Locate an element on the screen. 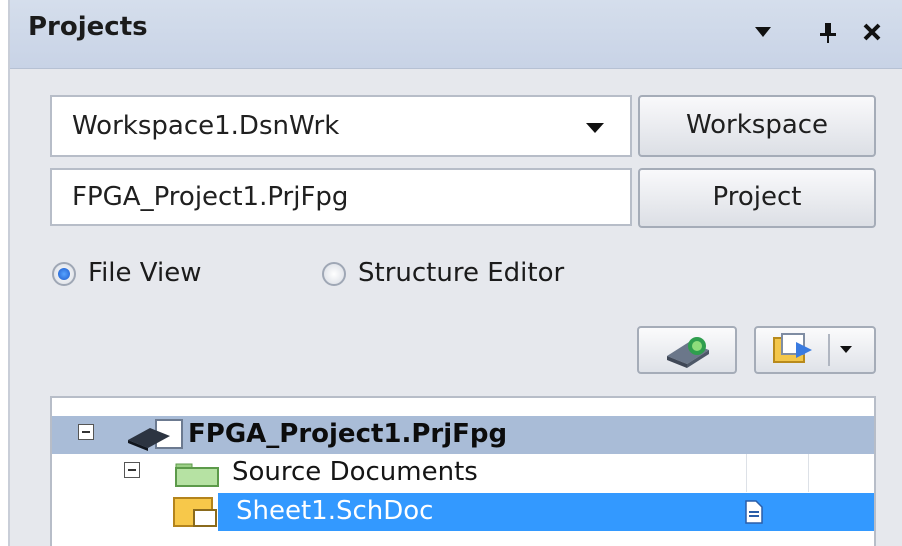 The image size is (902, 546). project-button: Project is located at coordinates (757, 198).